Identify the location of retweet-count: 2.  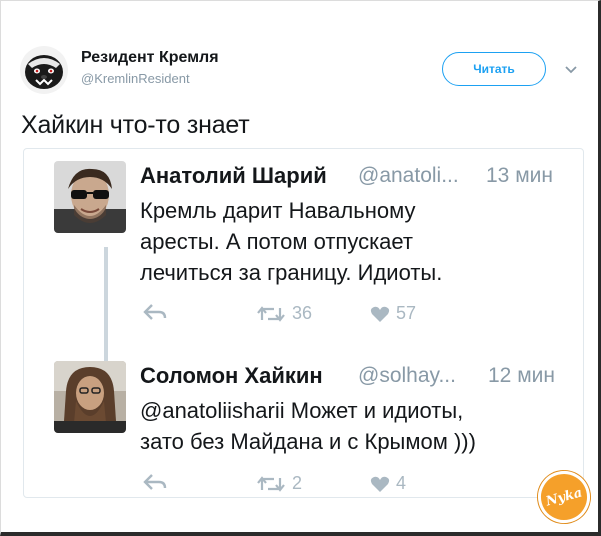
(297, 483).